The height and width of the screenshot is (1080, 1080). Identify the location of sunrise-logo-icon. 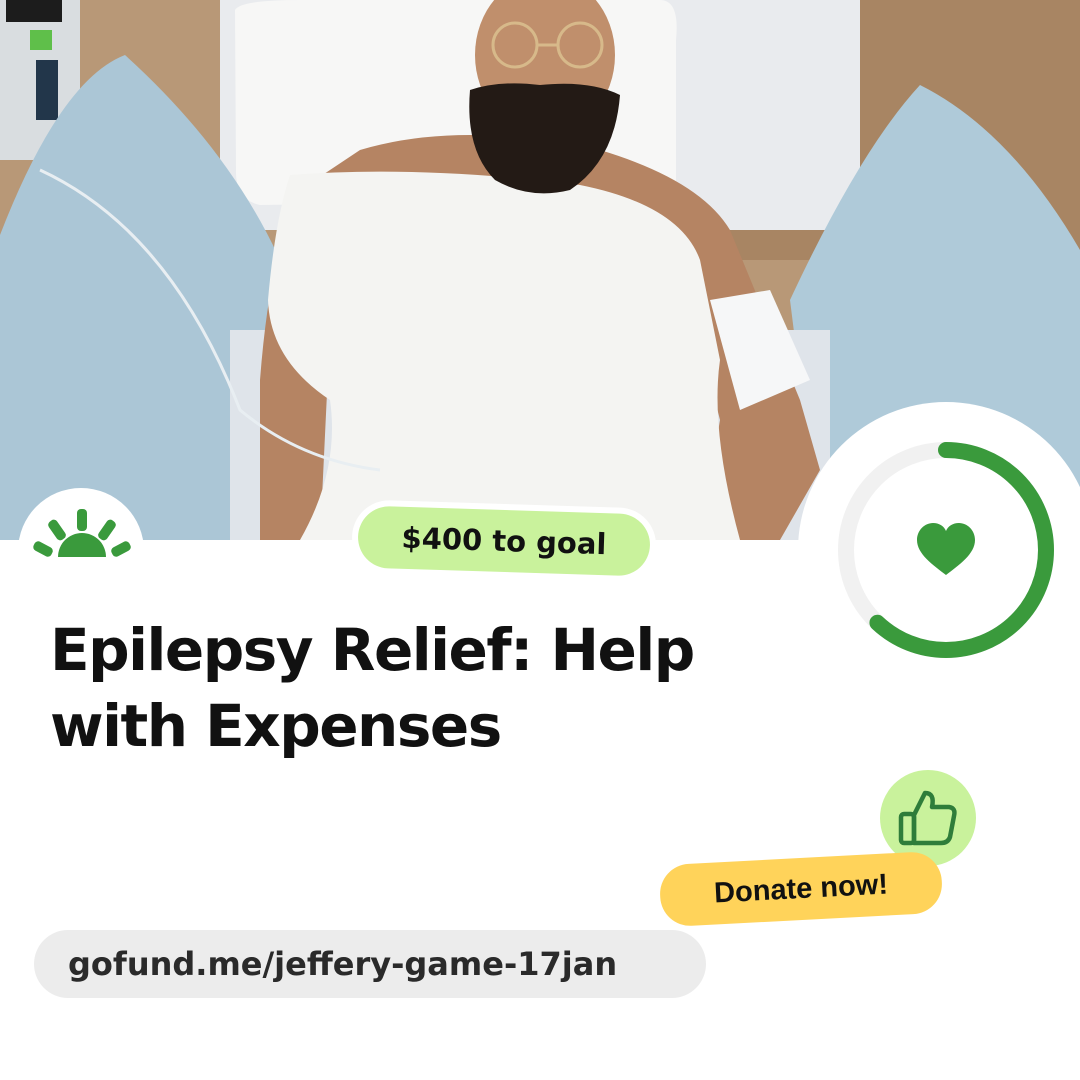
(82, 533).